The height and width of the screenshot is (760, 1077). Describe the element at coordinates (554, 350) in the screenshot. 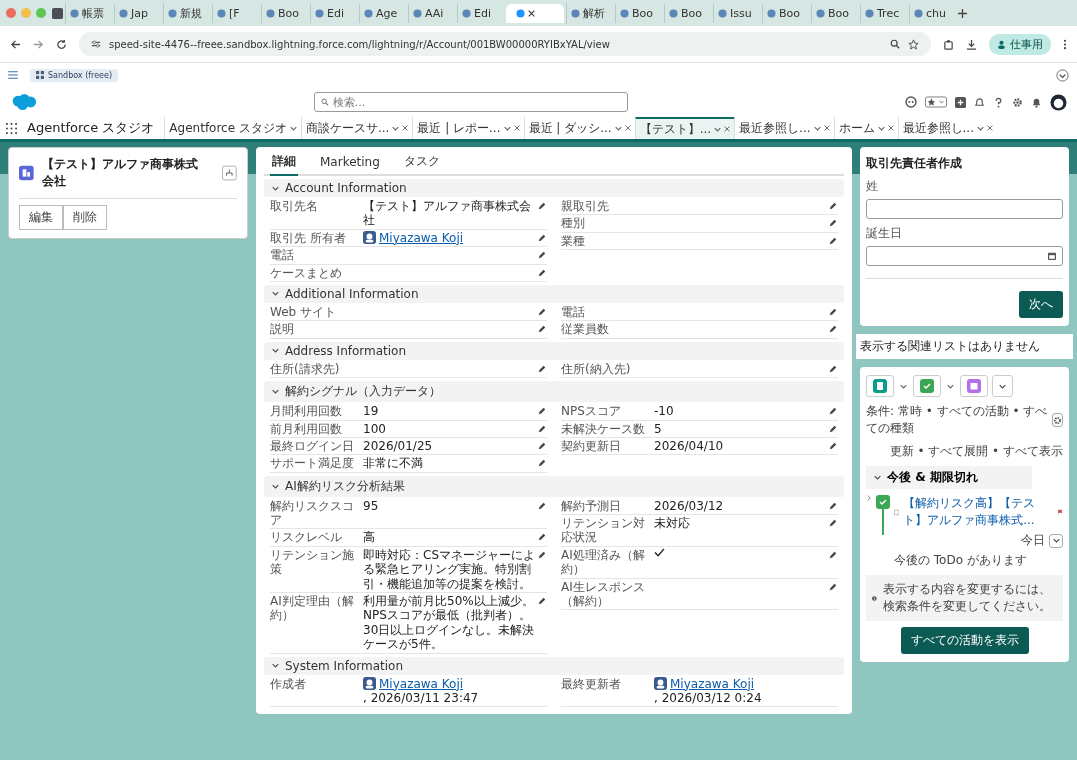

I see `section-header: Address Information` at that location.